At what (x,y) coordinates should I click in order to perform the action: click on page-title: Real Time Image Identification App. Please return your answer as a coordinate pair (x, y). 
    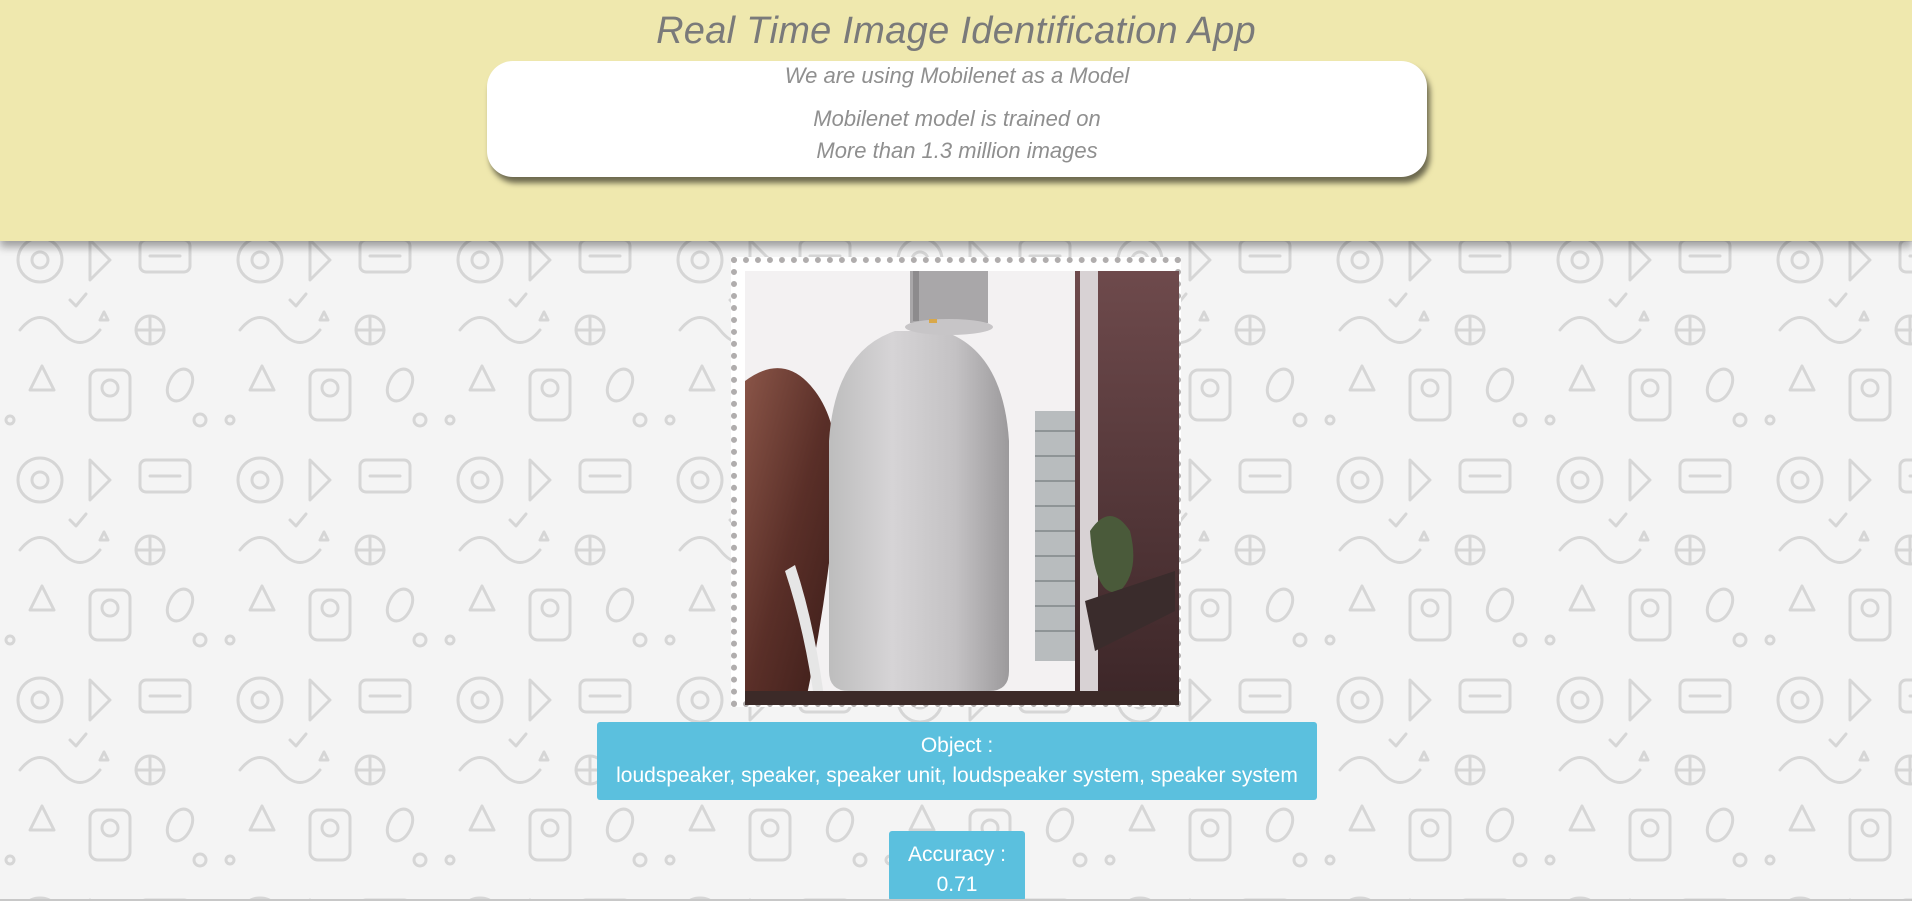
    Looking at the image, I should click on (956, 31).